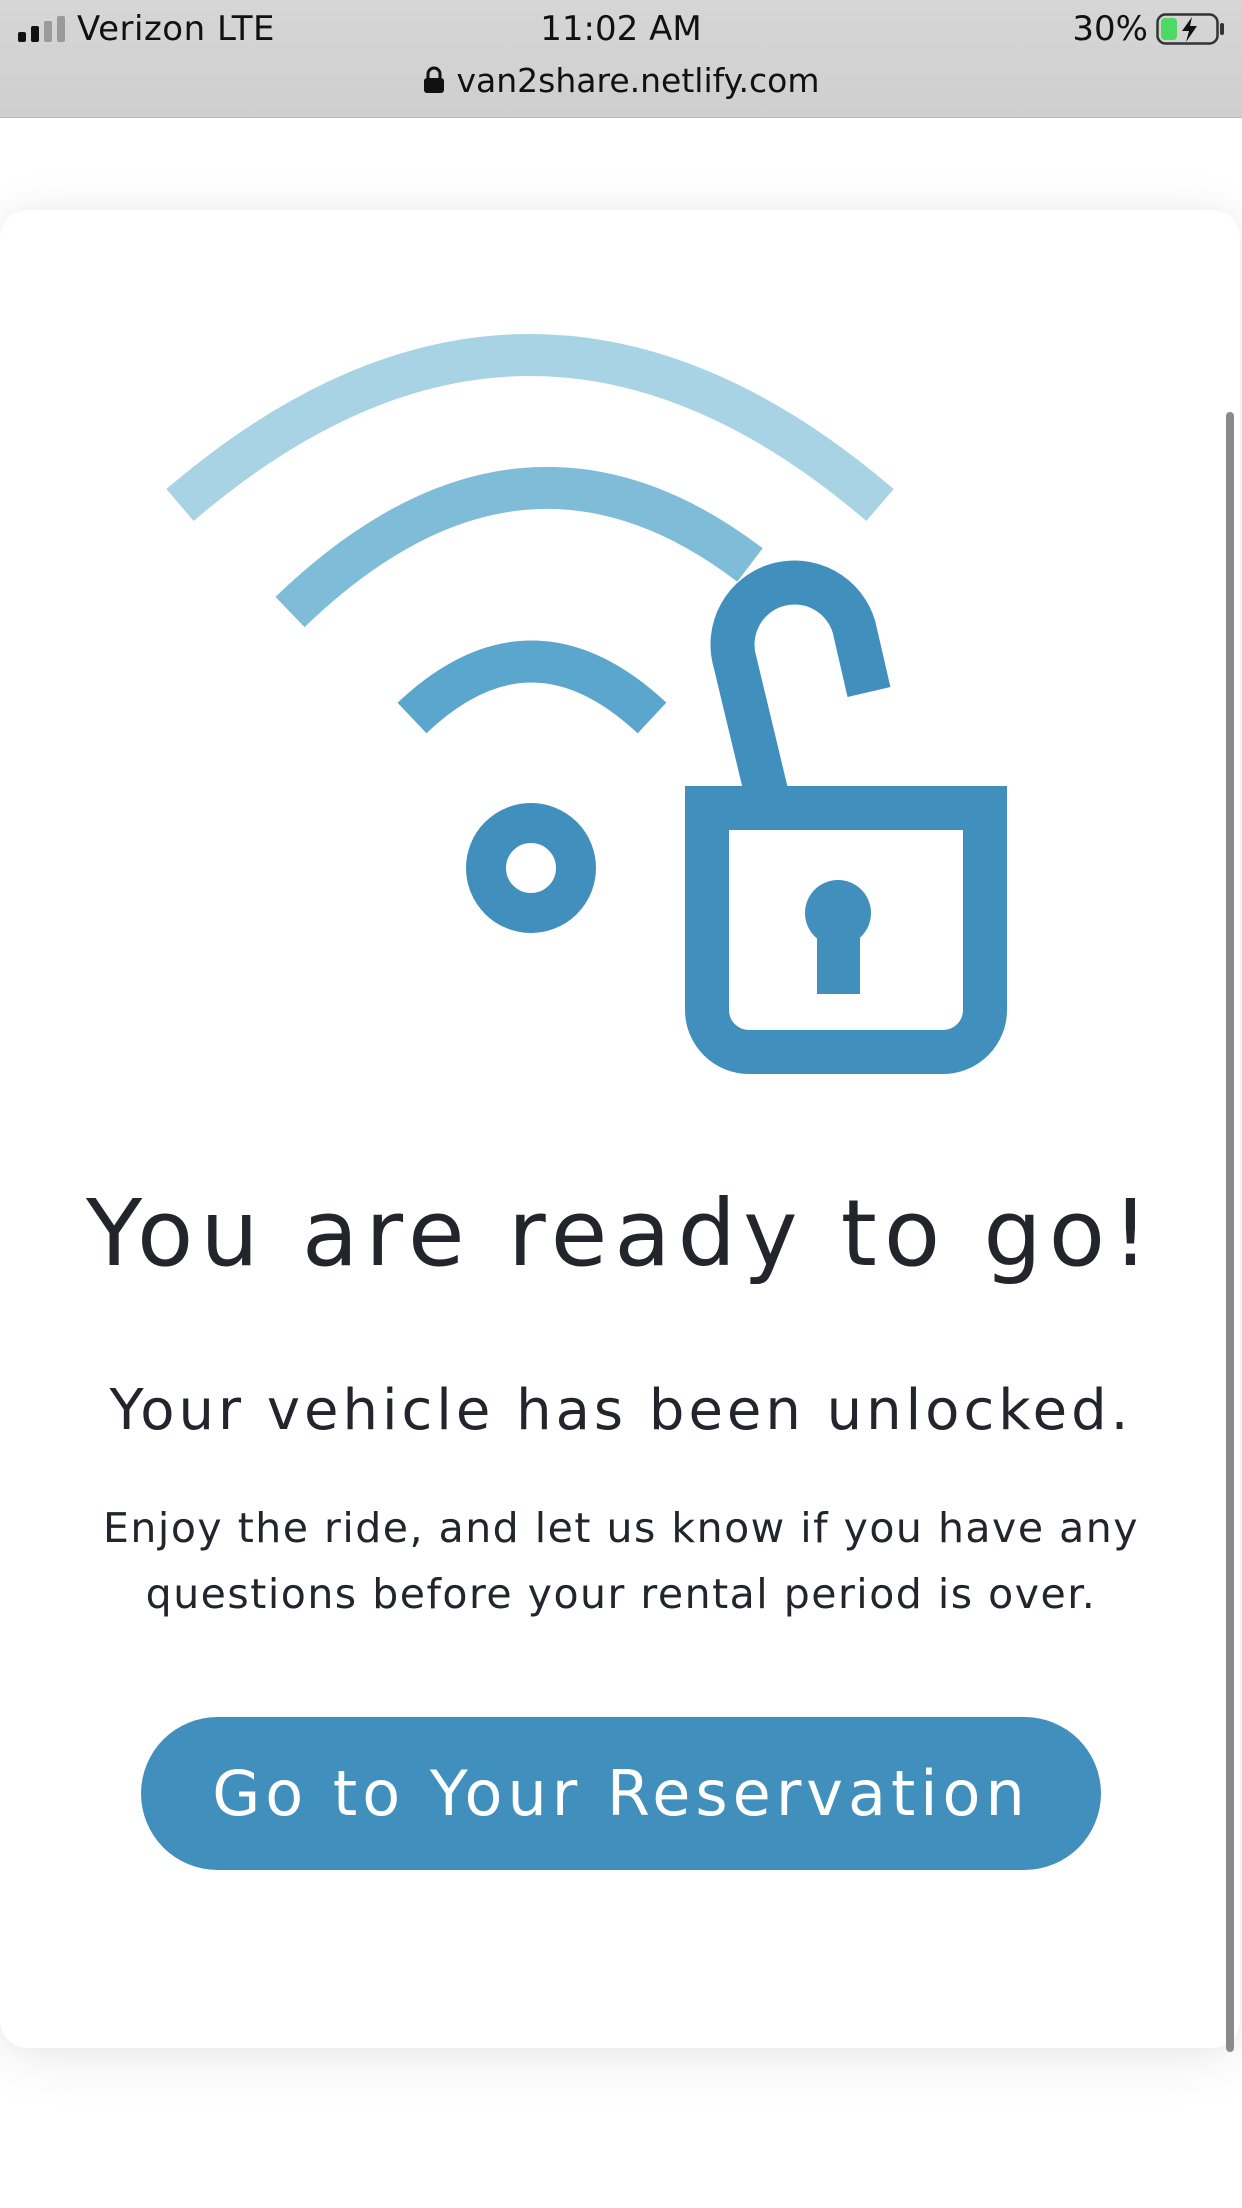 The image size is (1242, 2208). I want to click on padlock-shackle, so click(800, 687).